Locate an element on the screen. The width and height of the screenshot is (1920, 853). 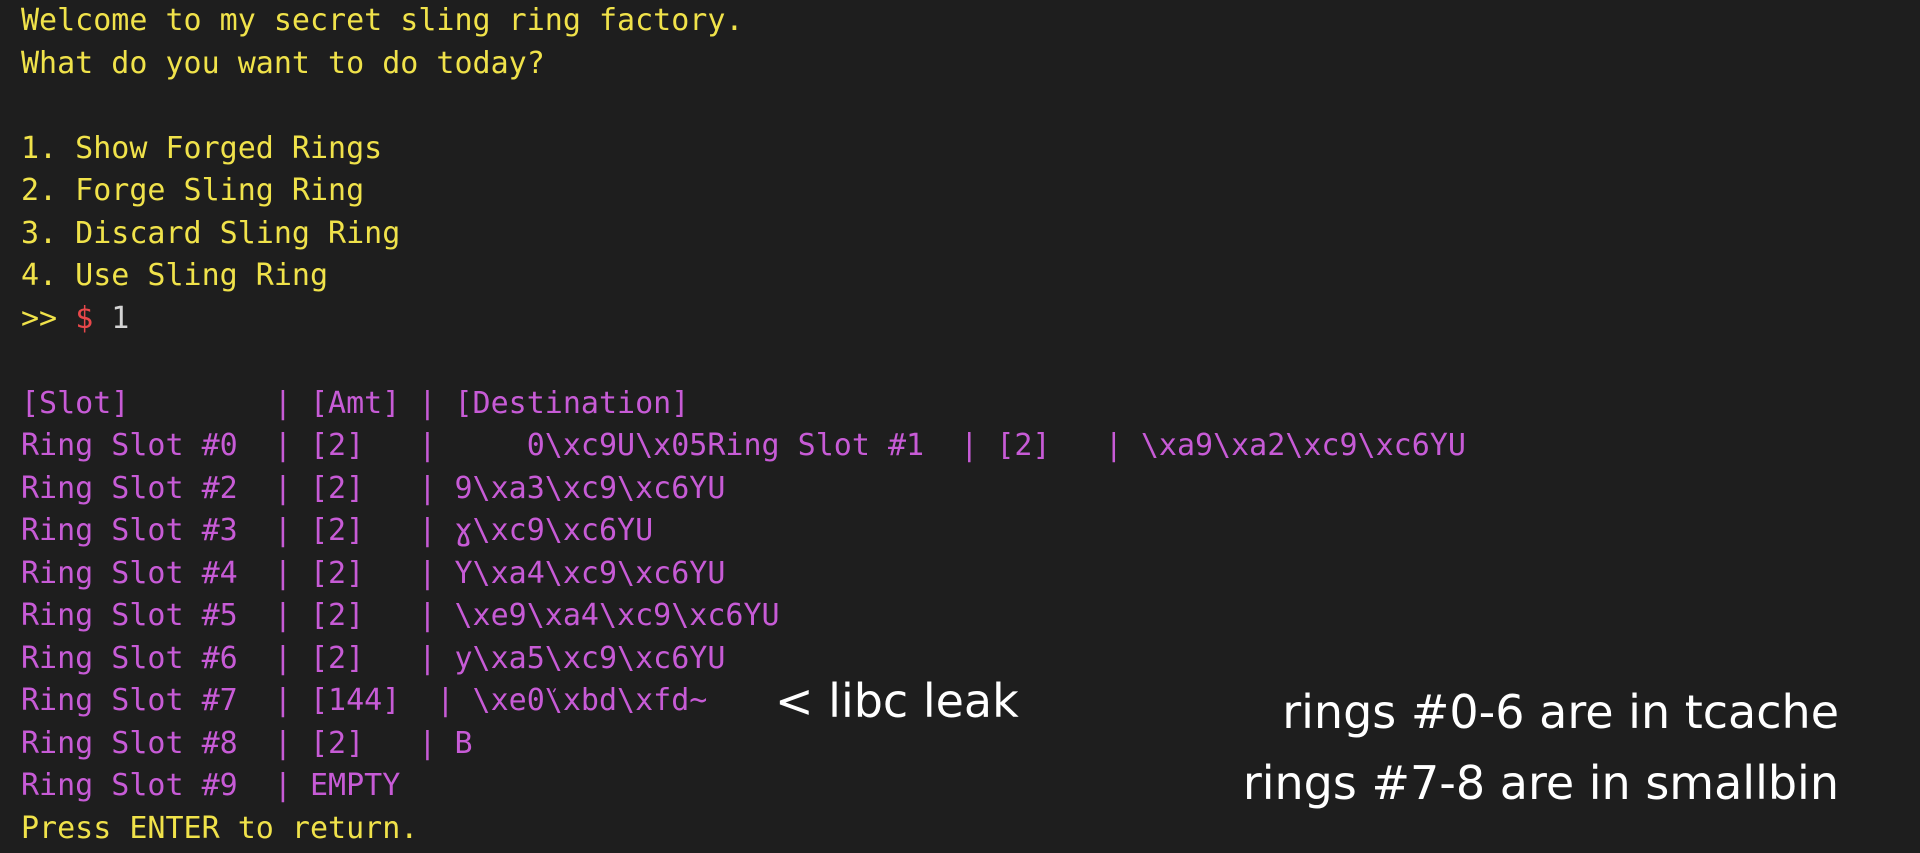
prompt-arrows: >> is located at coordinates (39, 318).